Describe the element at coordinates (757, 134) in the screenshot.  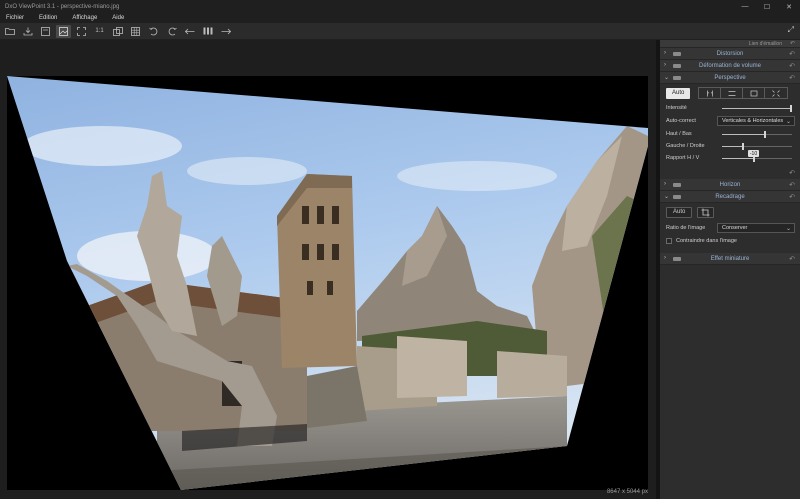
I see `haut-bas-slider` at that location.